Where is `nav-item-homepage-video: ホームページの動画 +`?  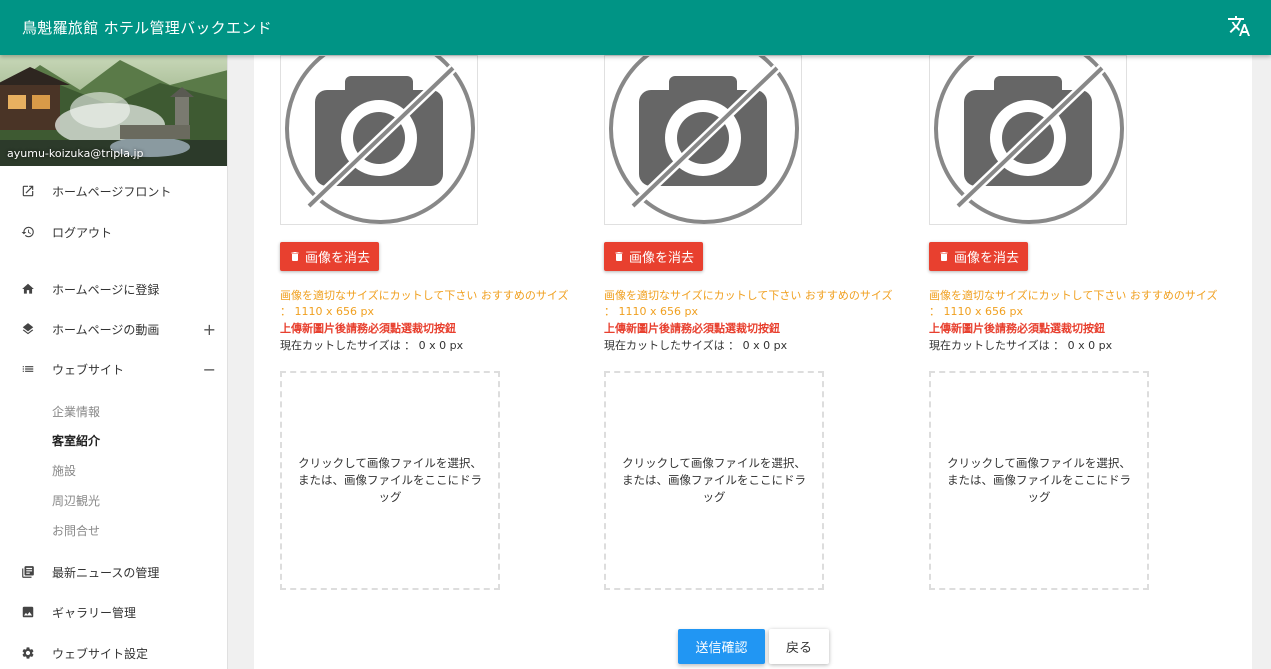 nav-item-homepage-video: ホームページの動画 + is located at coordinates (113, 329).